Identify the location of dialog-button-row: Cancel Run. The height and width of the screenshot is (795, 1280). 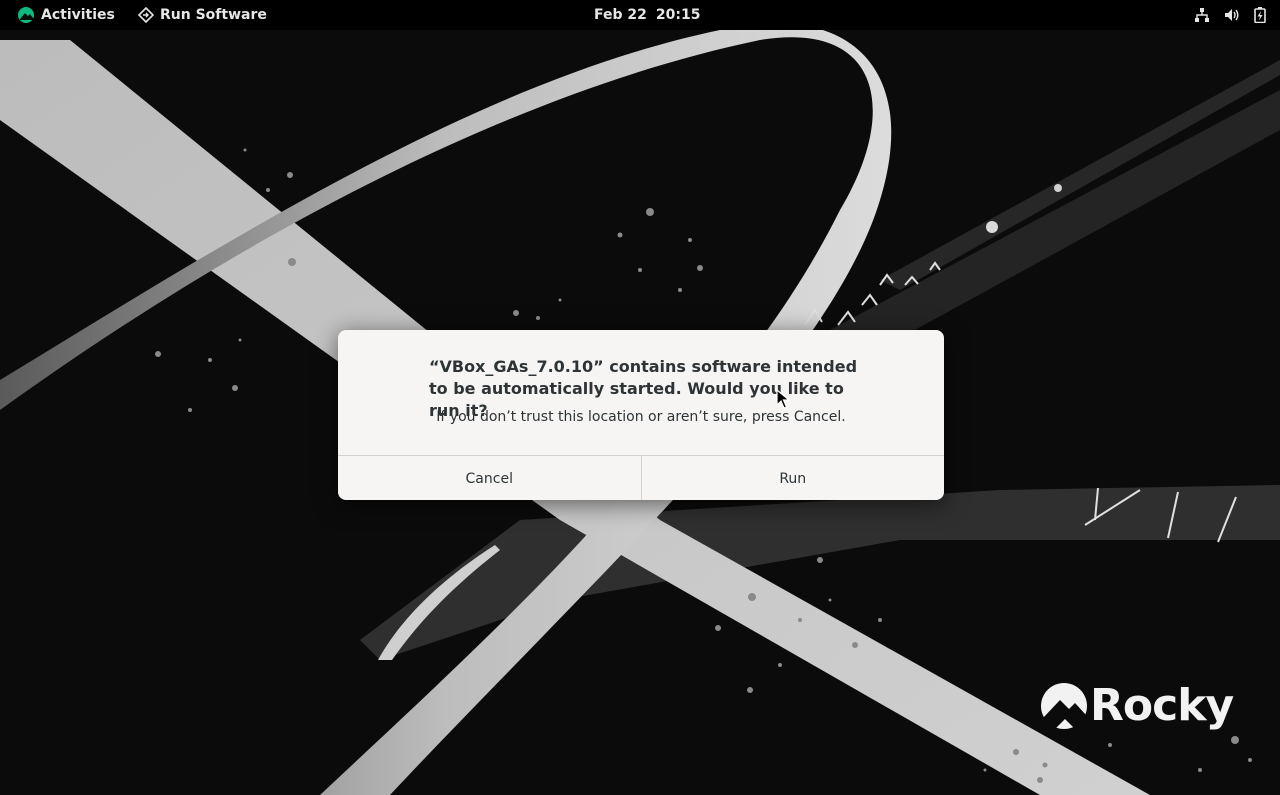
(641, 477).